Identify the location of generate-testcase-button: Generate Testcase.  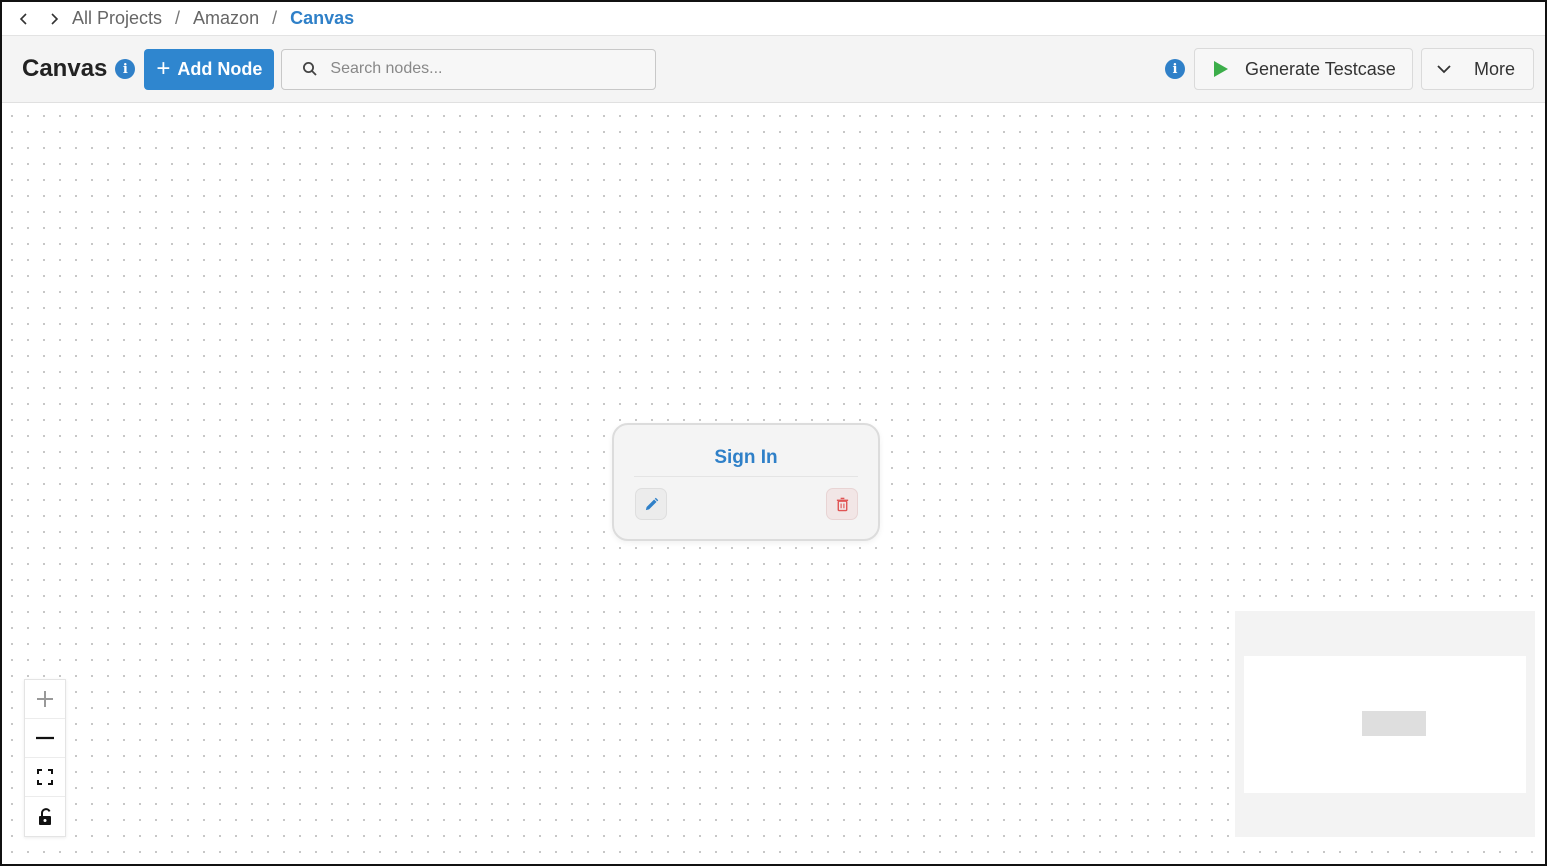
(1303, 69).